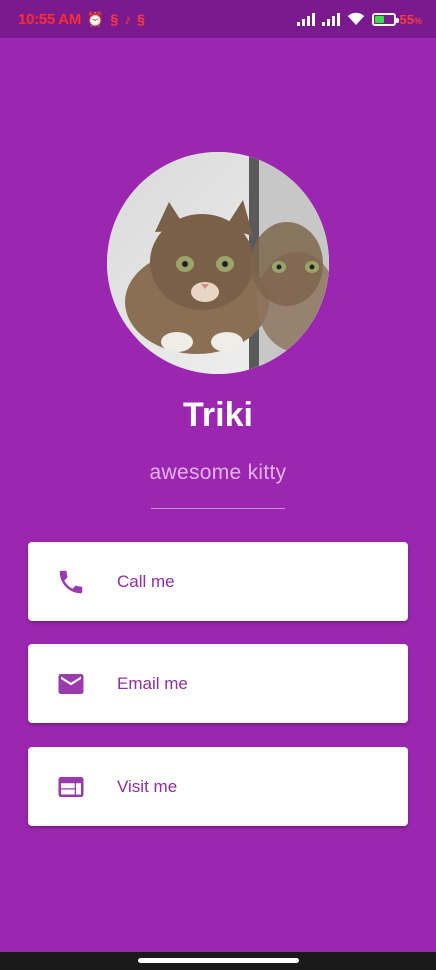 This screenshot has width=436, height=970. What do you see at coordinates (95, 19) in the screenshot?
I see `alarm-icon: ⏰` at bounding box center [95, 19].